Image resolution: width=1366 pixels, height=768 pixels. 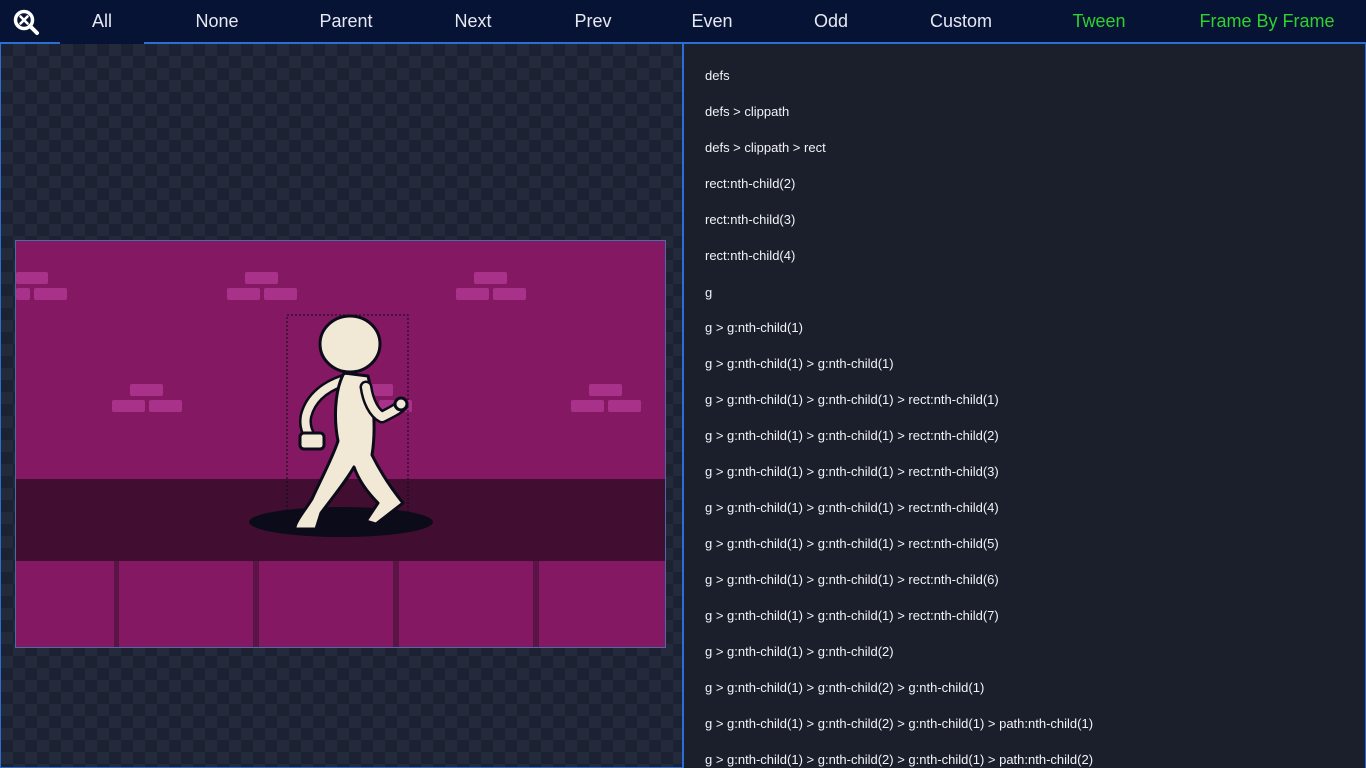 What do you see at coordinates (961, 21) in the screenshot?
I see `nav-custom: Custom` at bounding box center [961, 21].